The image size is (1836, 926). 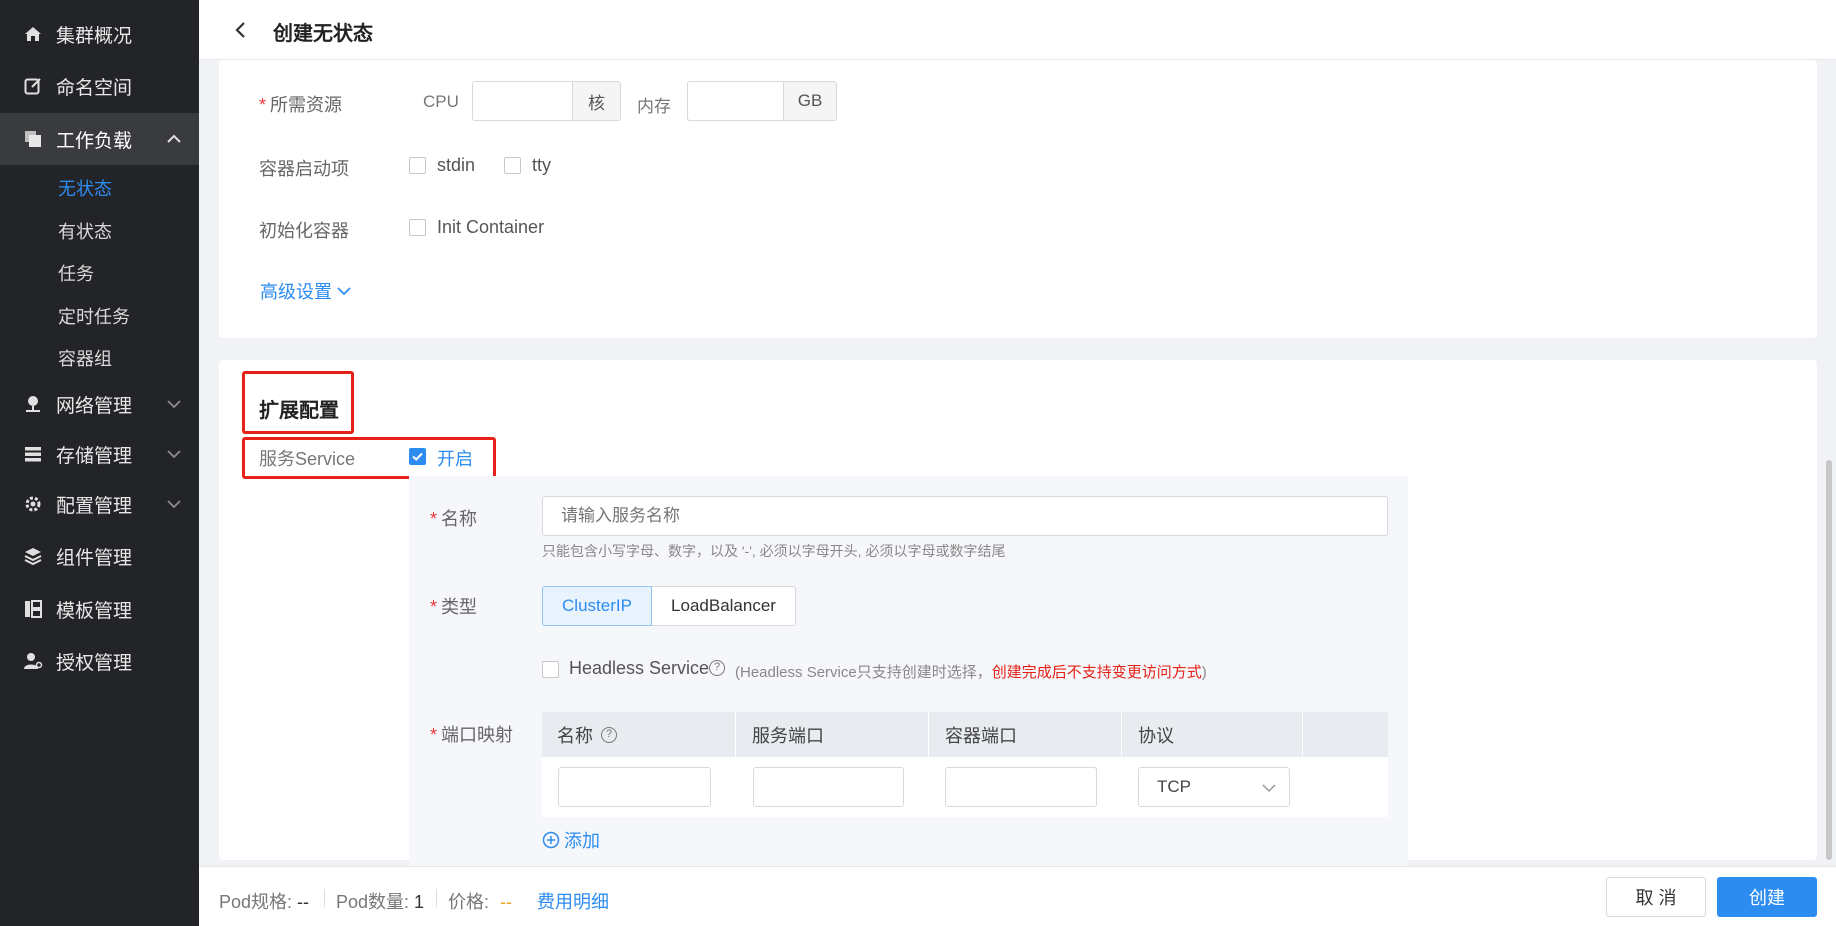 I want to click on init-container-checkbox, so click(x=417, y=227).